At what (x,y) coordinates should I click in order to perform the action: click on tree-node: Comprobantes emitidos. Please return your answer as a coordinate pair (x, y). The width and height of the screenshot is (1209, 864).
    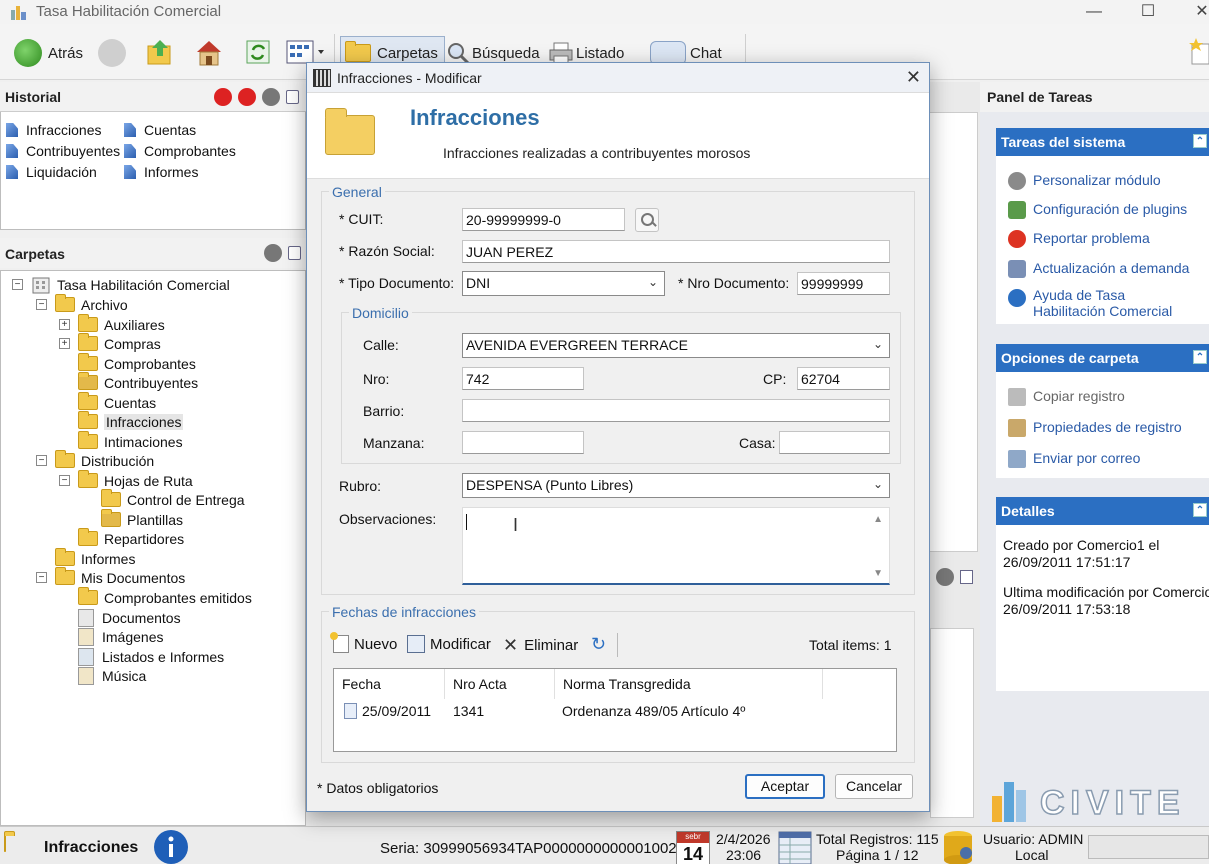
    Looking at the image, I should click on (165, 597).